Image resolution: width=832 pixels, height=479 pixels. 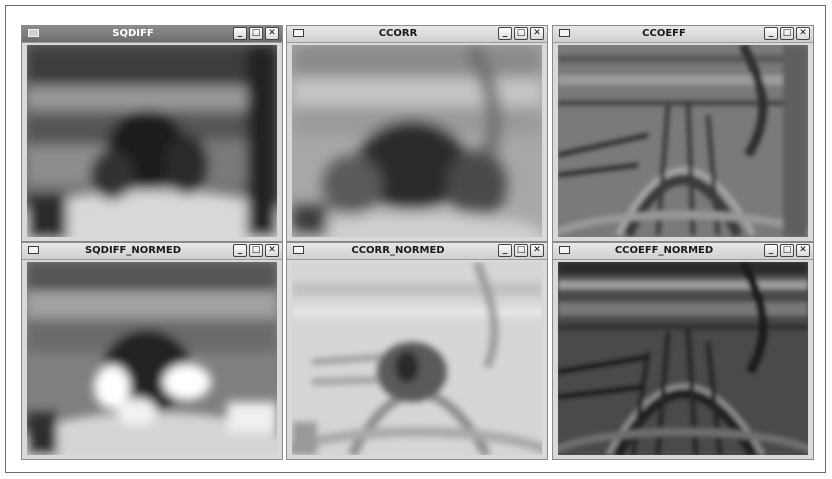 What do you see at coordinates (398, 250) in the screenshot?
I see `window-title: CCORR_NORMED` at bounding box center [398, 250].